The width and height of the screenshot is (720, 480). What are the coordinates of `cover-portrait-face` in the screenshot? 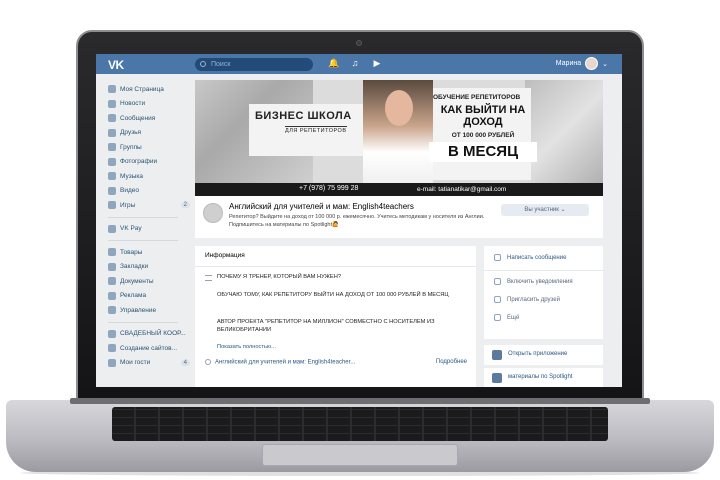 It's located at (399, 108).